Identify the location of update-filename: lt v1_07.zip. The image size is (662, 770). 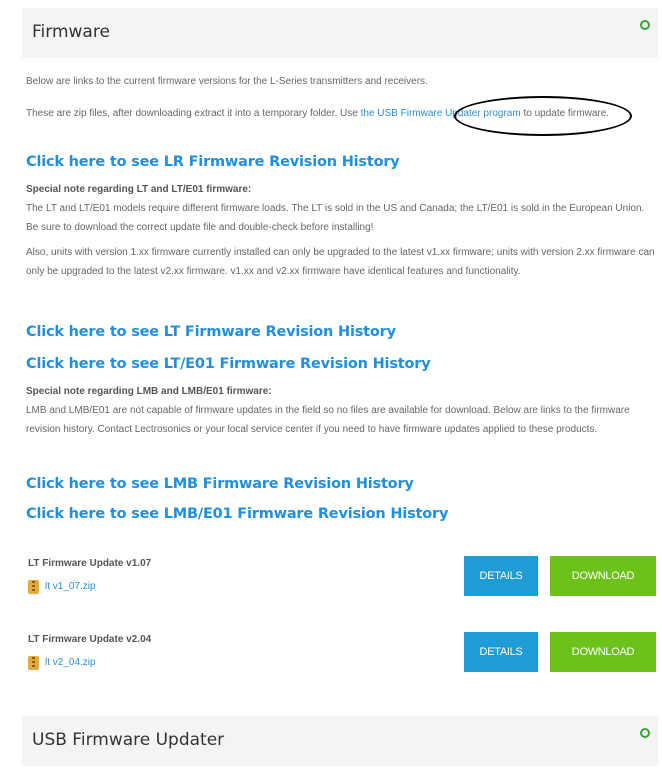
(70, 586).